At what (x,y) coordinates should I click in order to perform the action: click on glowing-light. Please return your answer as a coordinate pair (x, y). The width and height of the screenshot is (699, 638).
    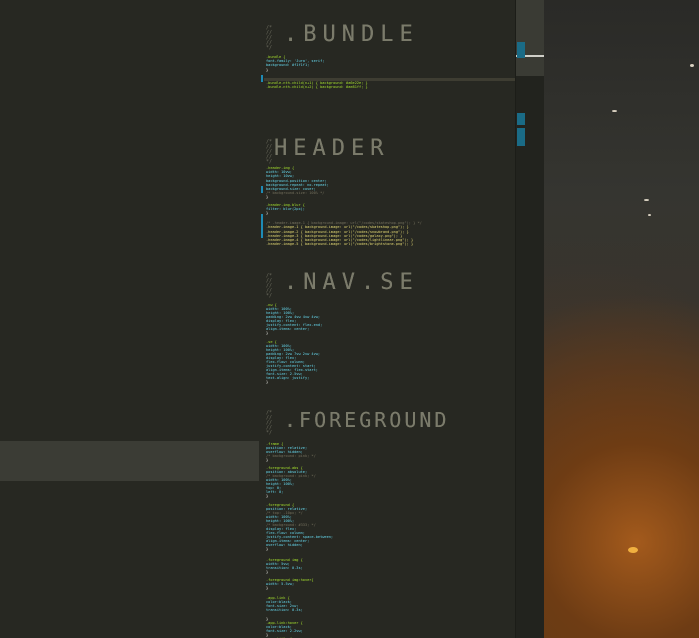
    Looking at the image, I should click on (633, 550).